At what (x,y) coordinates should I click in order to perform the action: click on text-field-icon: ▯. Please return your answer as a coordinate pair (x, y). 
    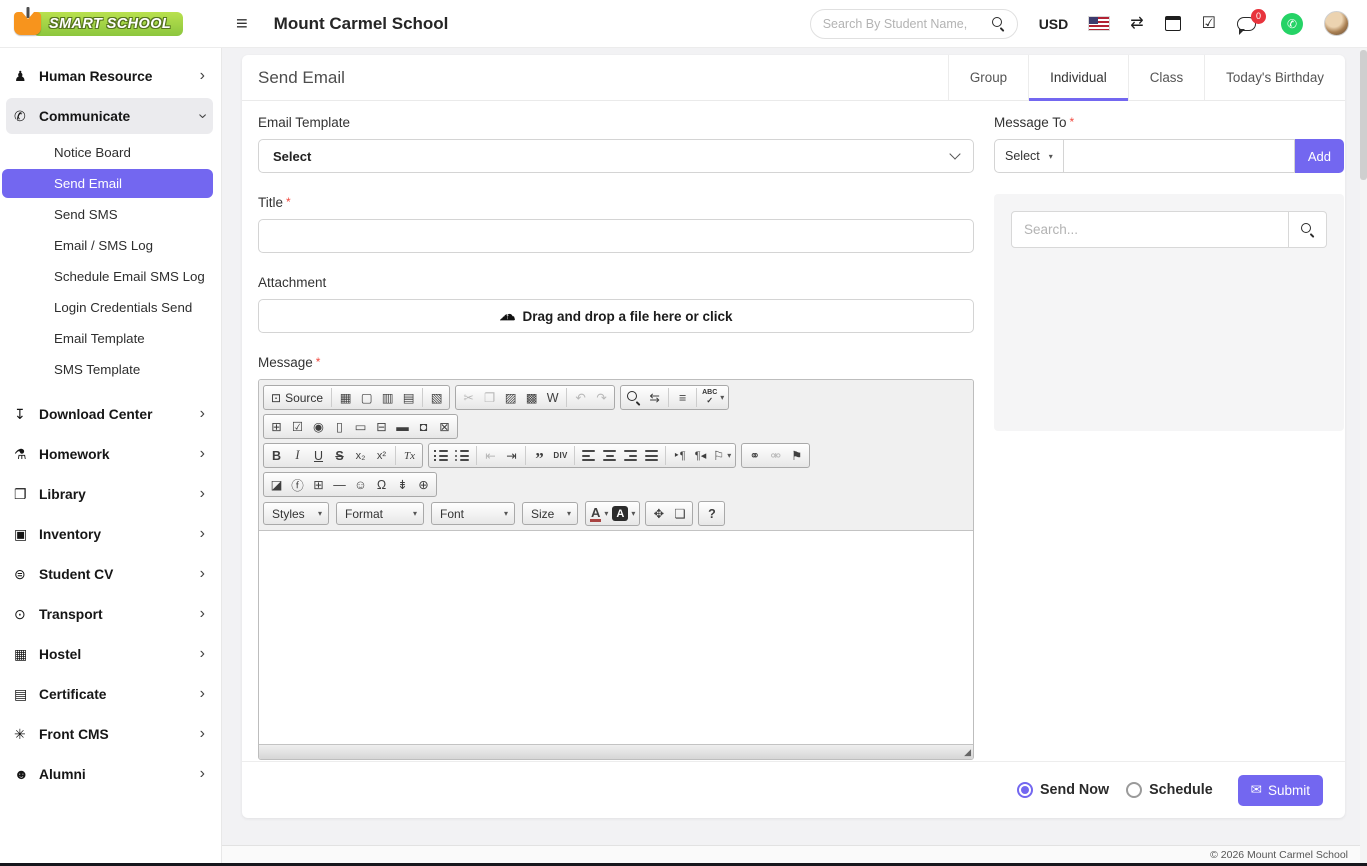
    Looking at the image, I should click on (339, 426).